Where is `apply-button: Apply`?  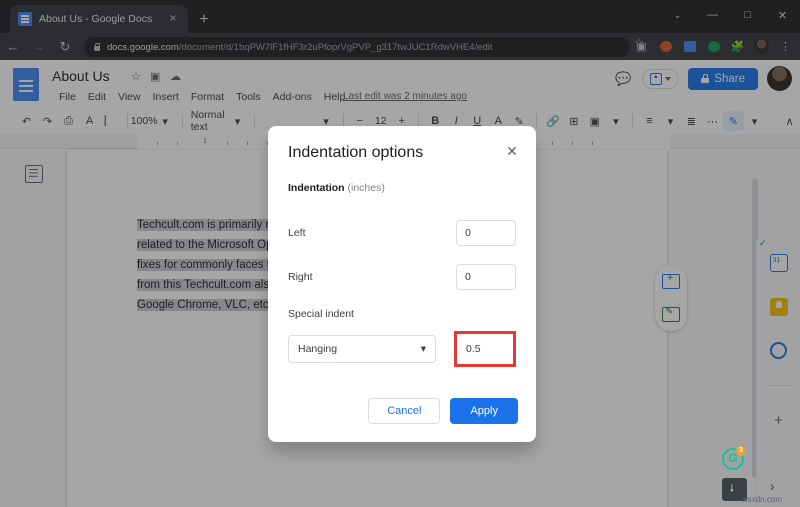 apply-button: Apply is located at coordinates (484, 411).